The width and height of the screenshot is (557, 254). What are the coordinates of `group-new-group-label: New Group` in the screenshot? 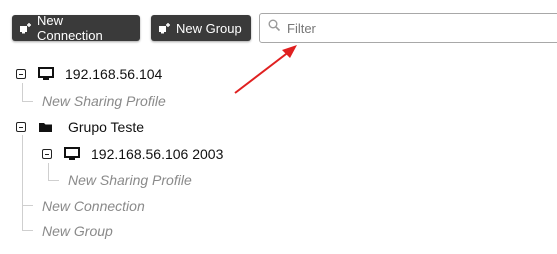 It's located at (77, 231).